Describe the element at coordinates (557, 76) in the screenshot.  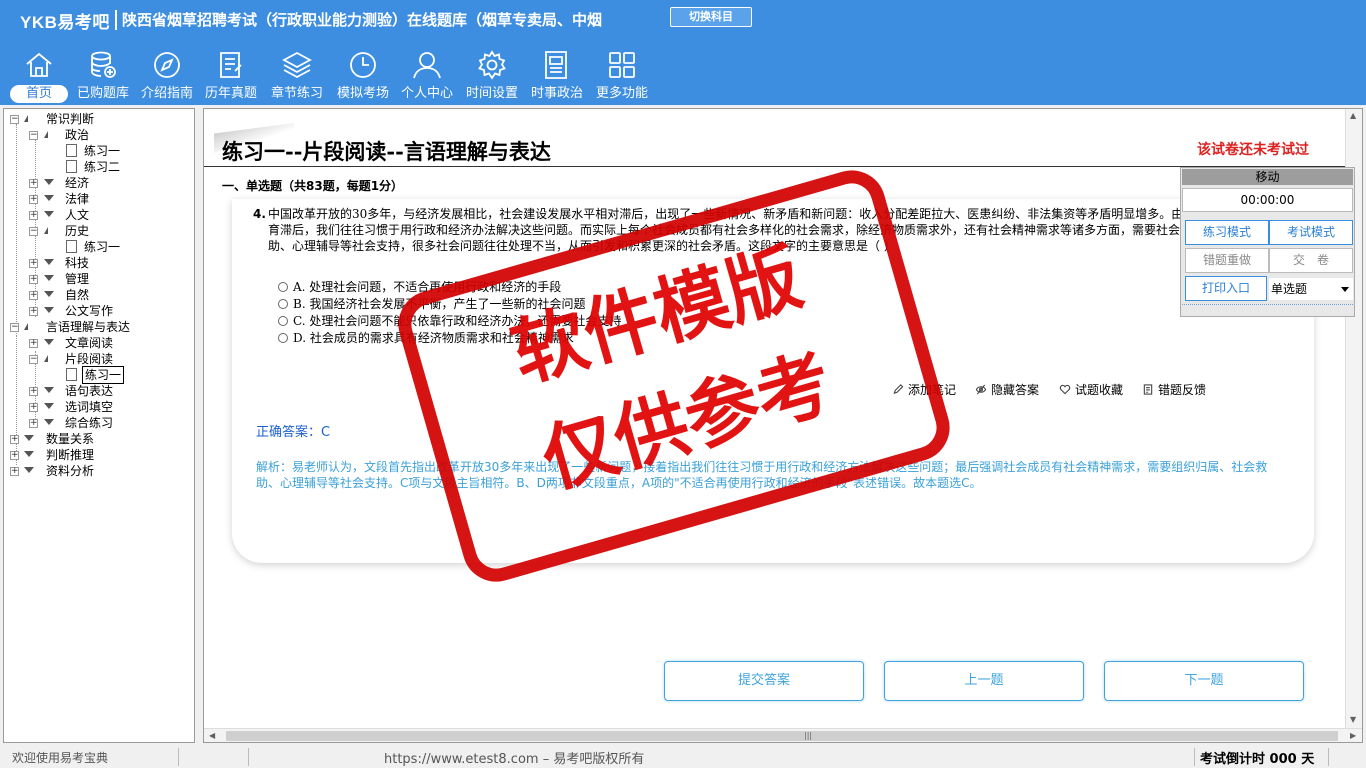
I see `nav-current-affairs: 时事政治` at that location.